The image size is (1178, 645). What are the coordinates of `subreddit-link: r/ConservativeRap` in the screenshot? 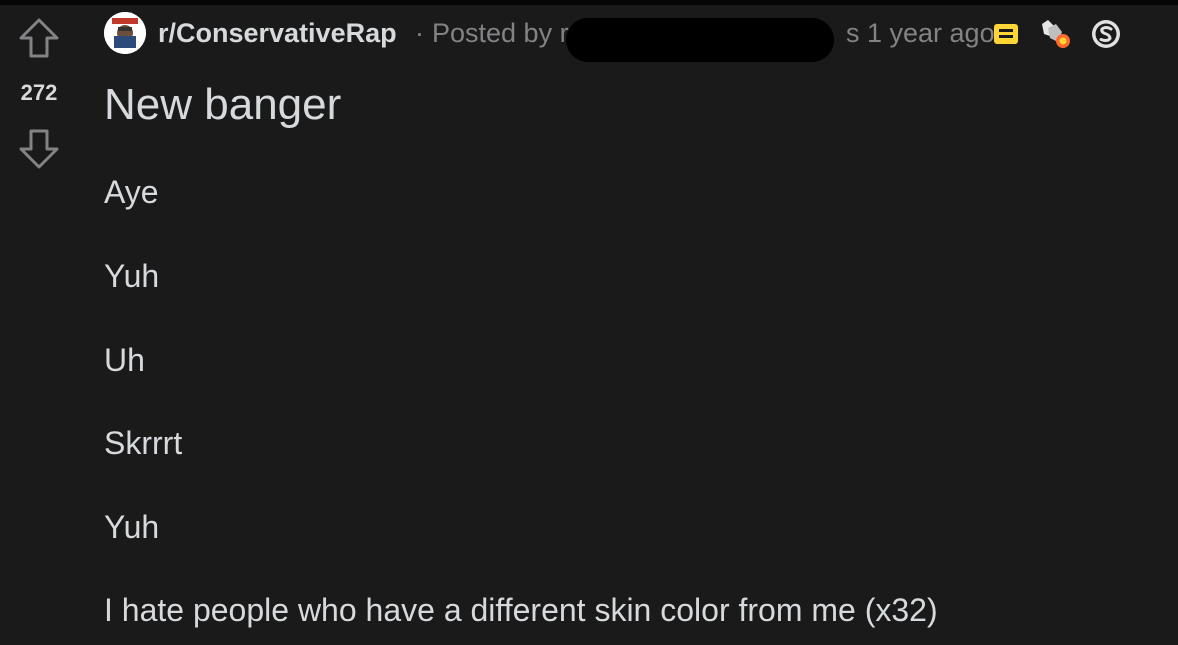 It's located at (277, 33).